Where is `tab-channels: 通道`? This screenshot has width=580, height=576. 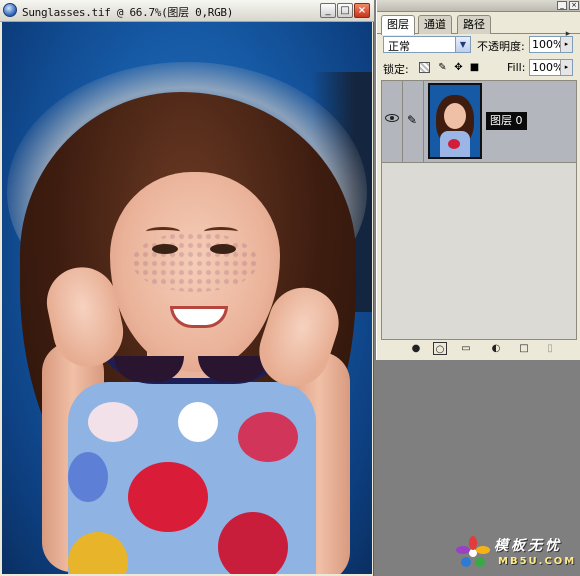
tab-channels: 通道 is located at coordinates (435, 24).